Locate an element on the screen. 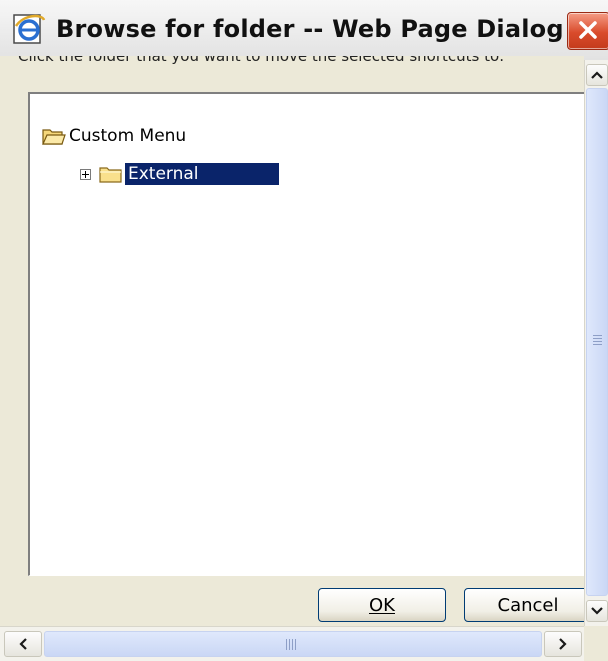  window-title: Browse for folder -- Web Page Dialog is located at coordinates (310, 29).